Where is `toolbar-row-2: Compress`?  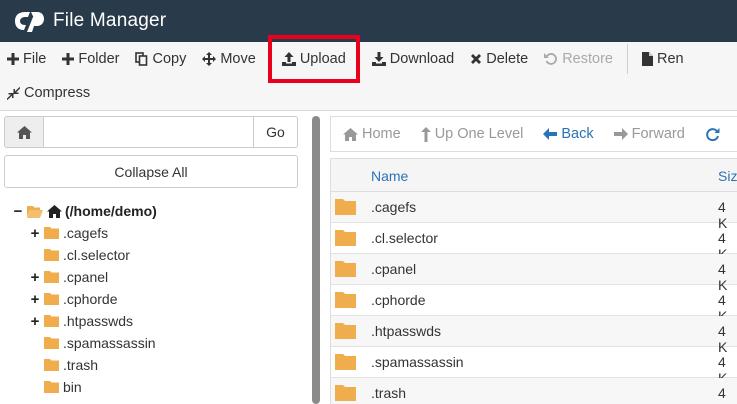 toolbar-row-2: Compress is located at coordinates (49, 93).